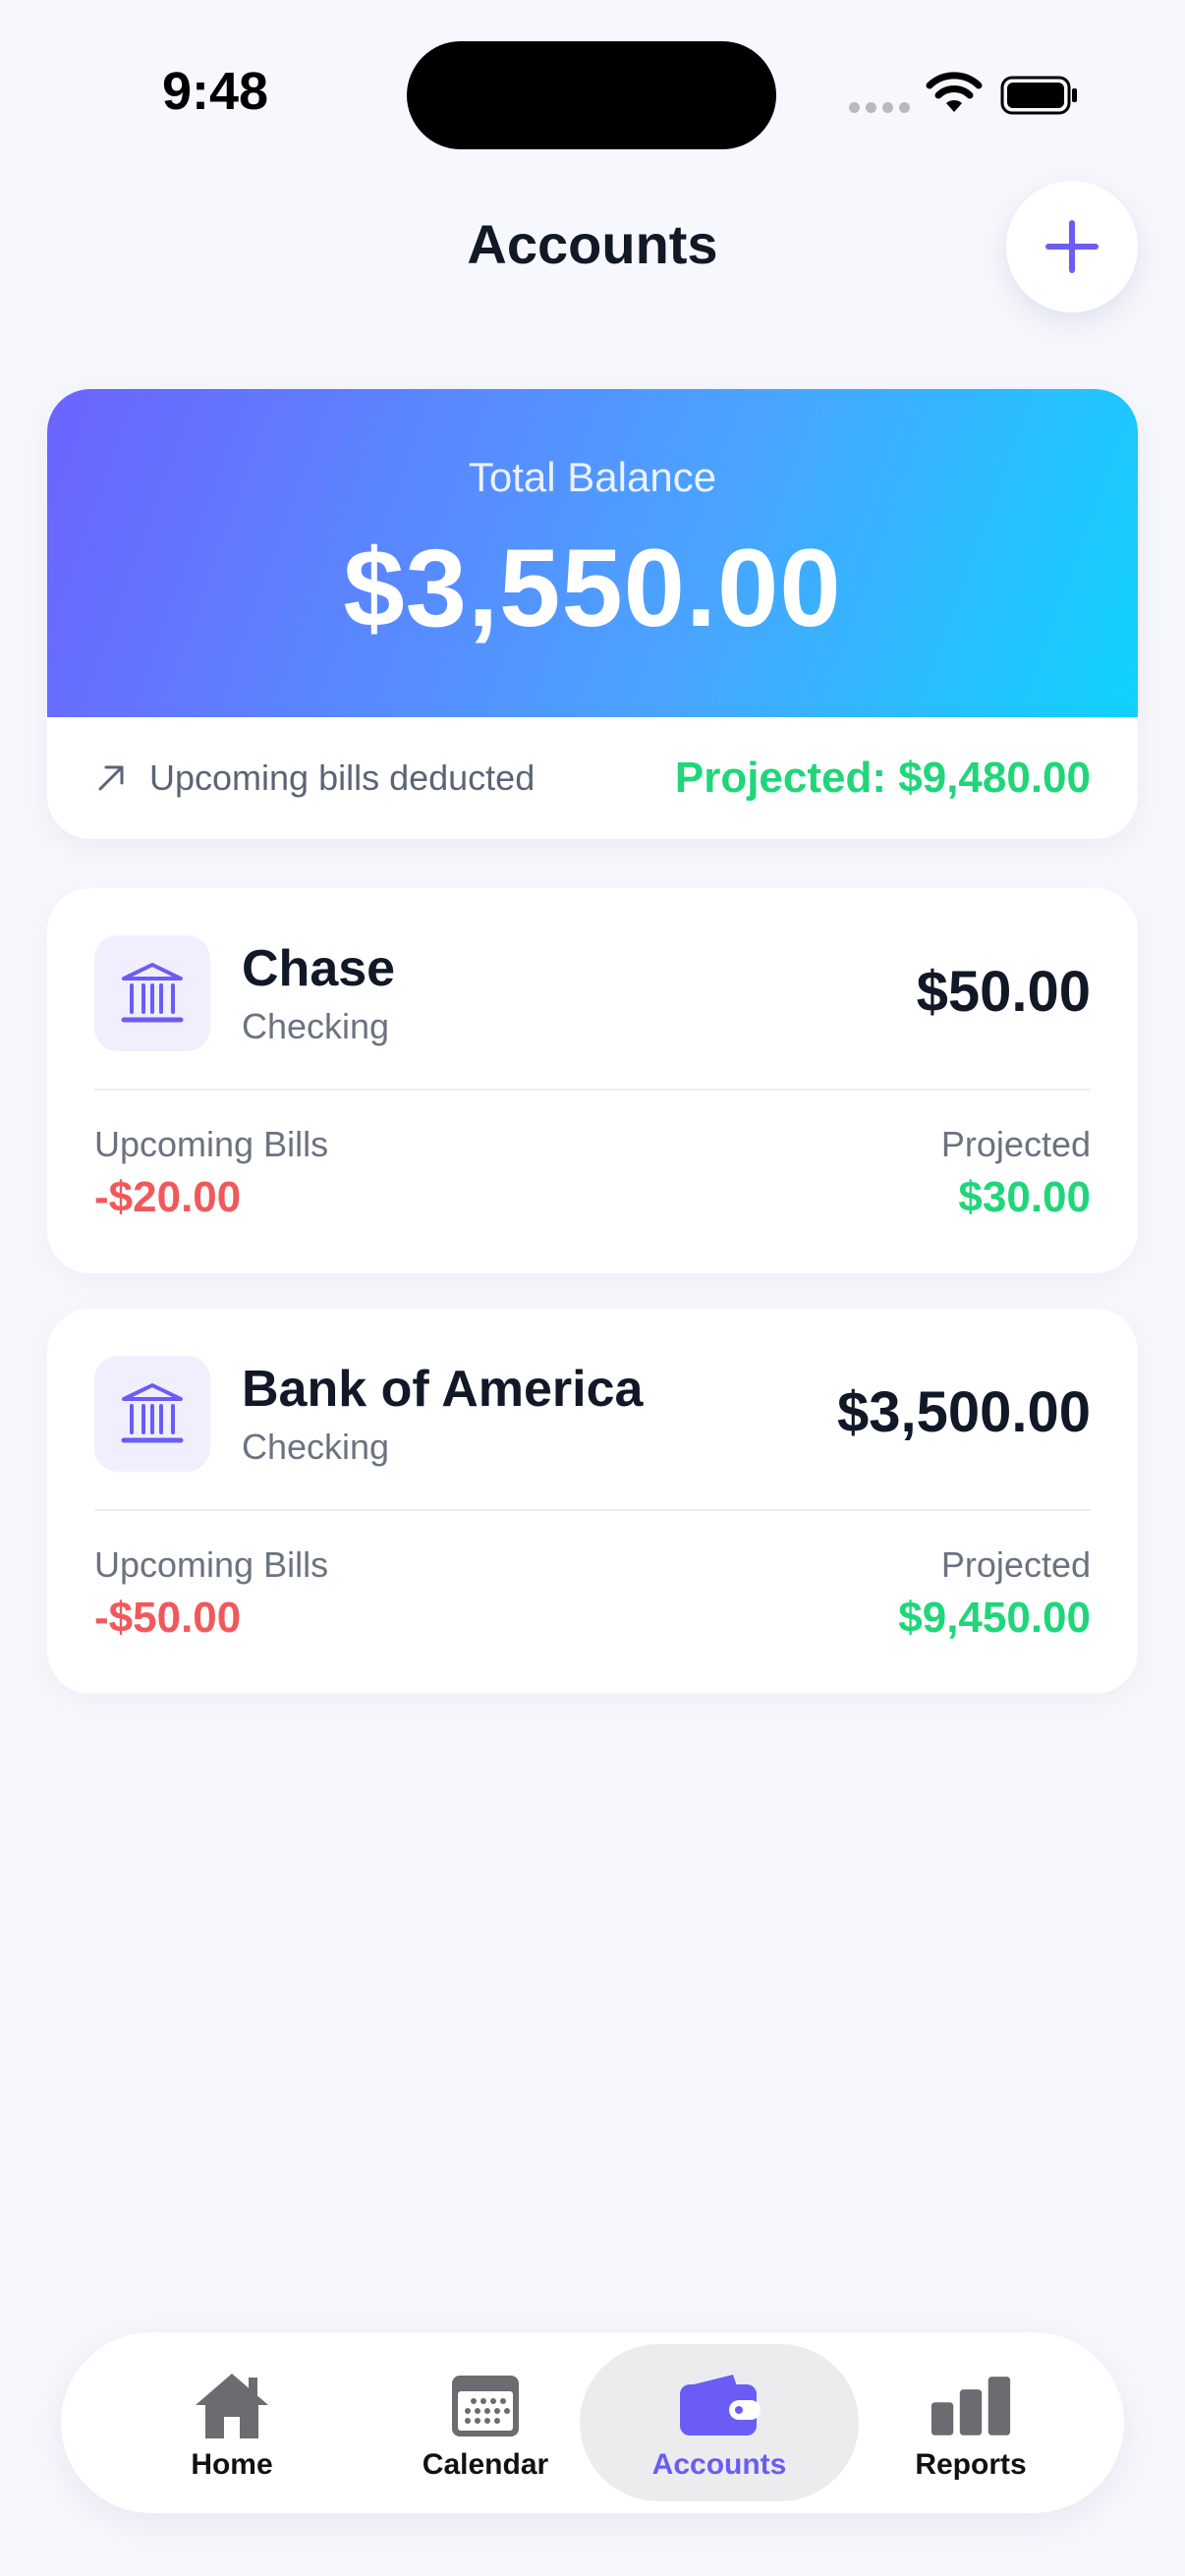 Image resolution: width=1185 pixels, height=2576 pixels. What do you see at coordinates (232, 2405) in the screenshot?
I see `house-icon` at bounding box center [232, 2405].